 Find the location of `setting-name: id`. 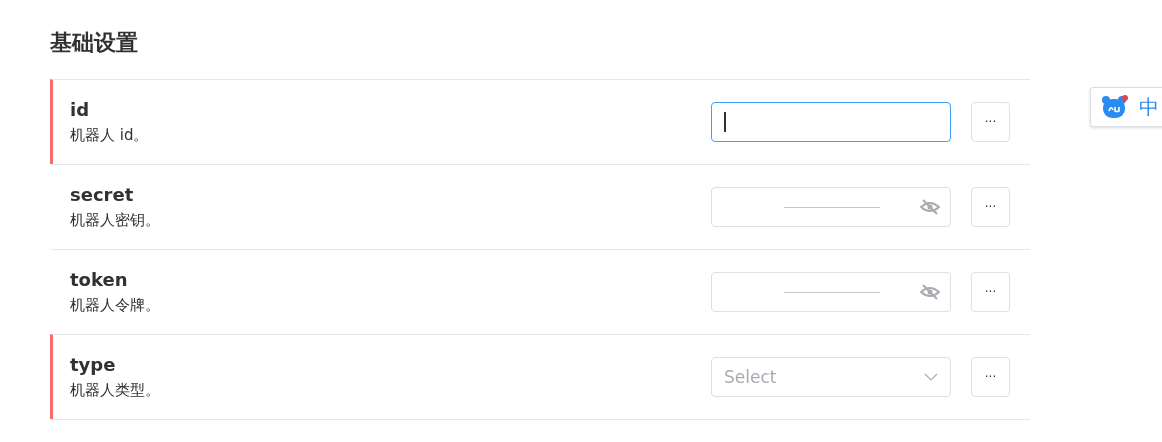

setting-name: id is located at coordinates (80, 109).